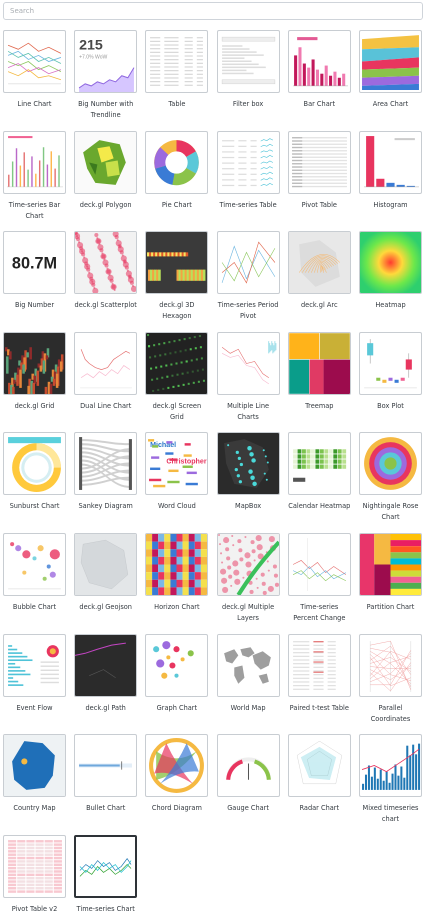 Image resolution: width=427 pixels, height=915 pixels. What do you see at coordinates (34, 464) in the screenshot?
I see `sunburst-thumbnail` at bounding box center [34, 464].